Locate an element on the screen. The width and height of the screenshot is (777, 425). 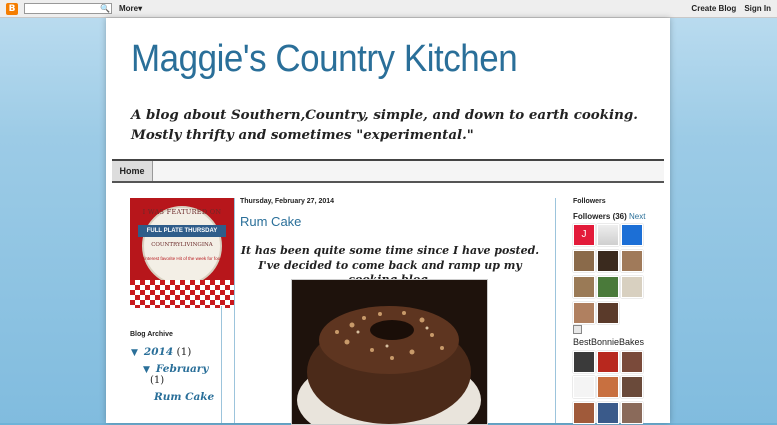
follower-avatar: J is located at coordinates (584, 235).